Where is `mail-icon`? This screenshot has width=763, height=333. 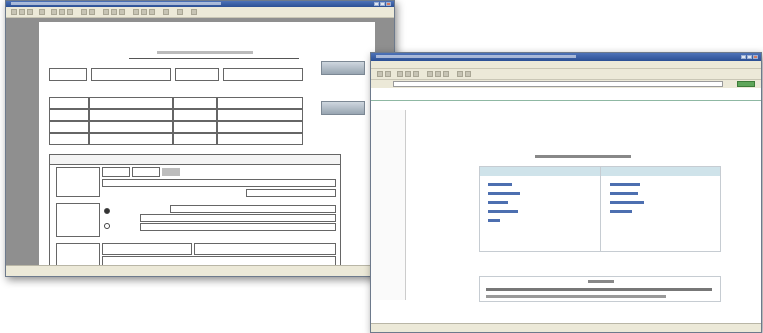 mail-icon is located at coordinates (460, 74).